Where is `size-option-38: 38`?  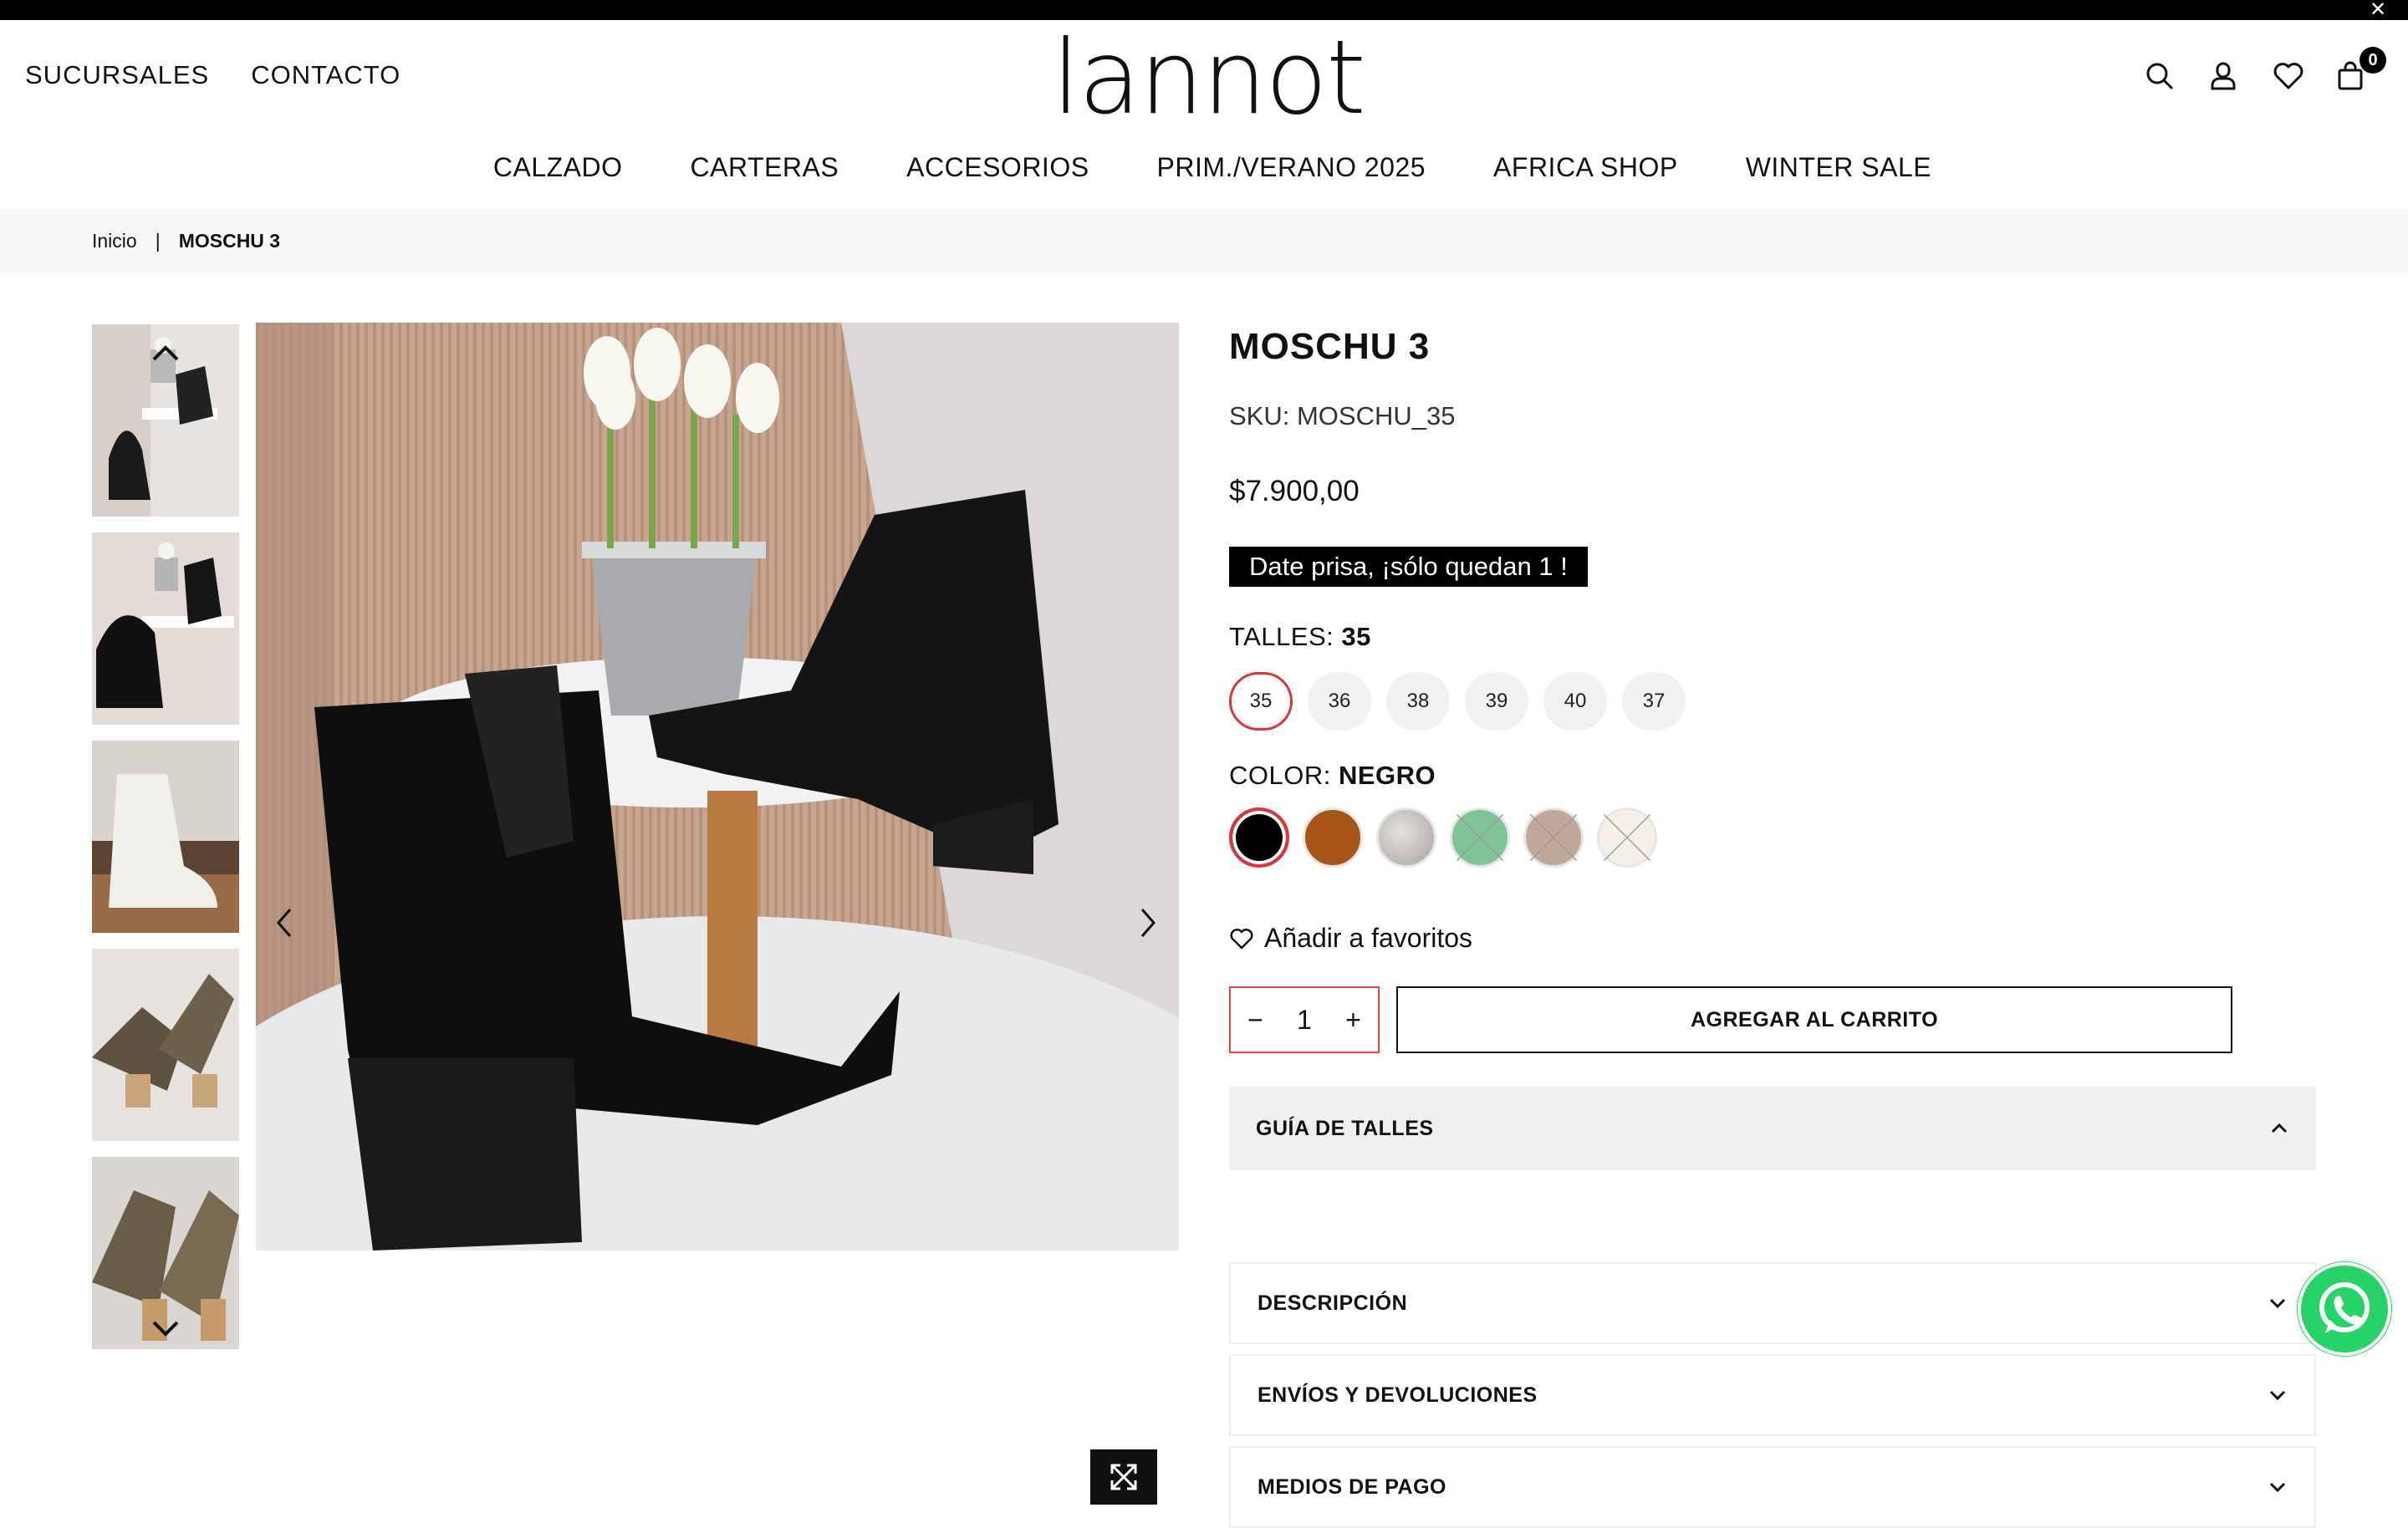 size-option-38: 38 is located at coordinates (1418, 701).